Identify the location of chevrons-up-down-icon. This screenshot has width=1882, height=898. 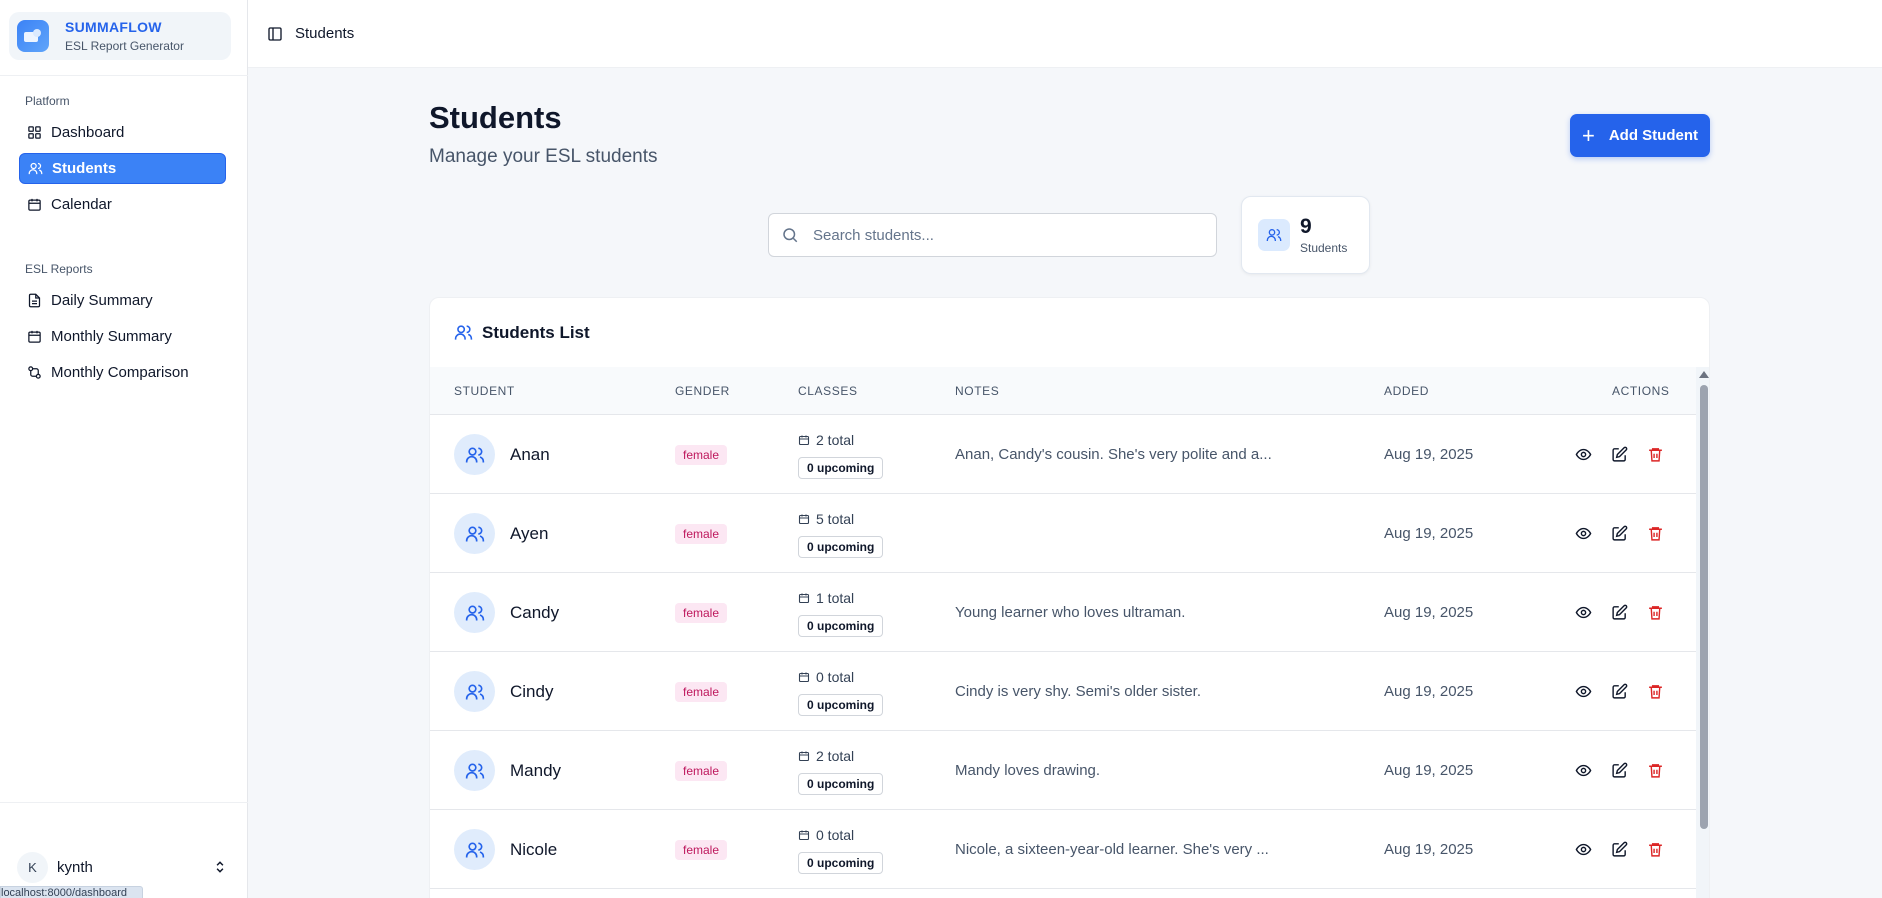
(220, 867).